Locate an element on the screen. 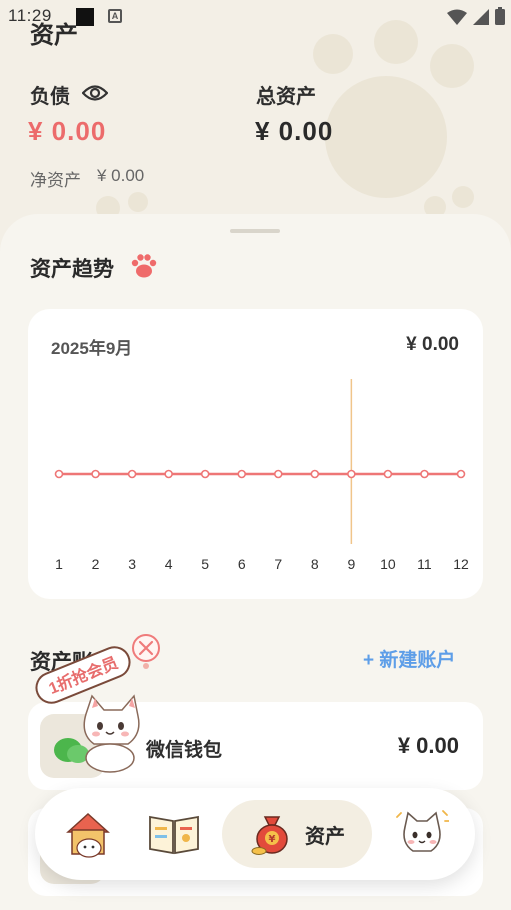  status-icons is located at coordinates (476, 16).